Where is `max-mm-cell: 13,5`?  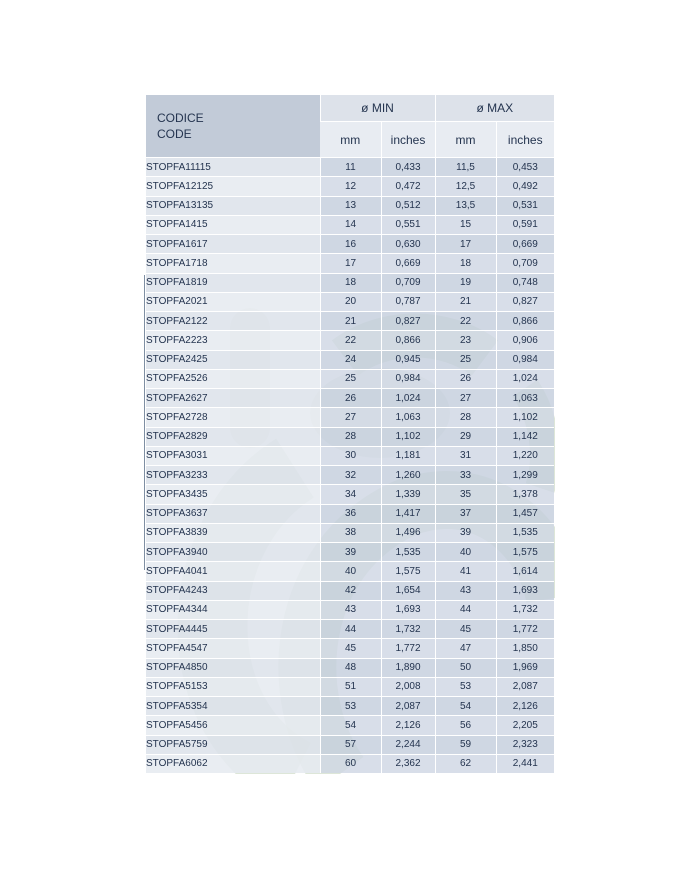 max-mm-cell: 13,5 is located at coordinates (465, 205).